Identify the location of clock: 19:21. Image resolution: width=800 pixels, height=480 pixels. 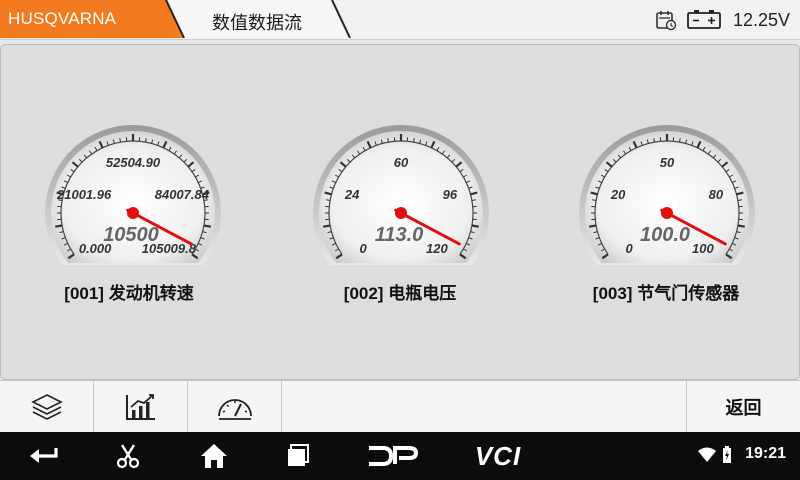
(765, 453).